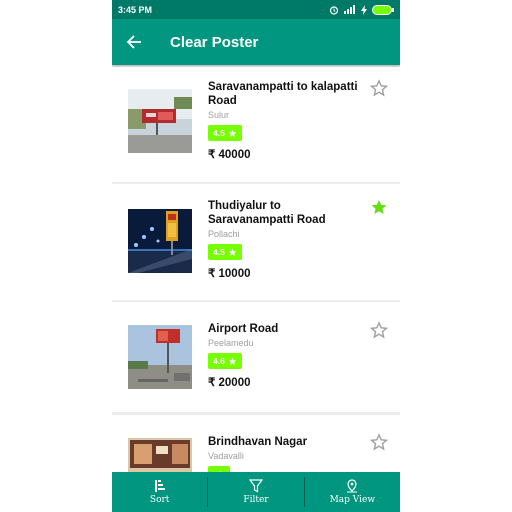 This screenshot has height=512, width=512. Describe the element at coordinates (219, 115) in the screenshot. I see `listing-location: Sulur` at that location.